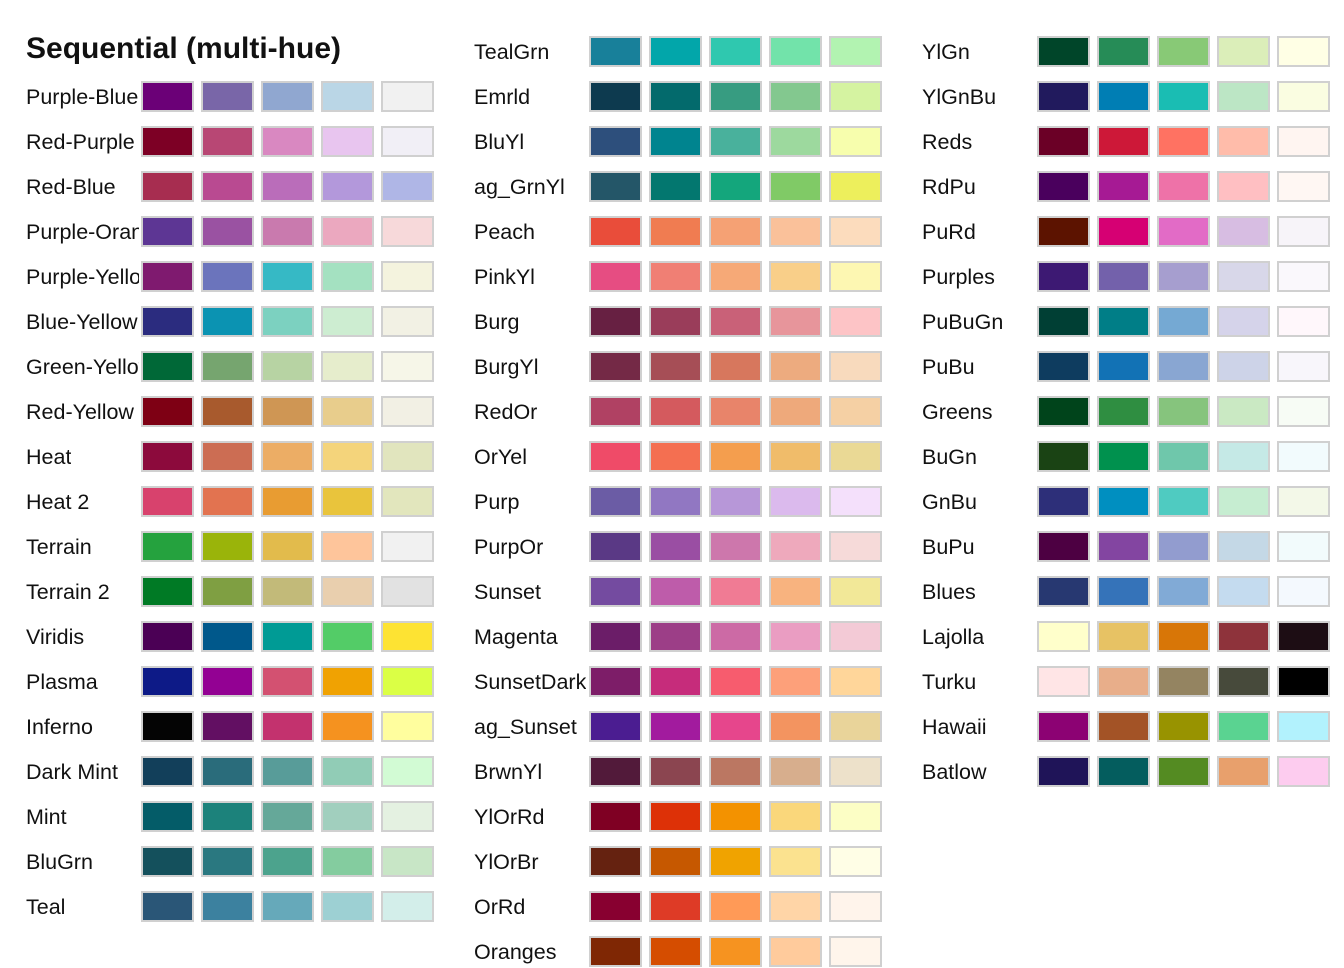 Image resolution: width=1344 pixels, height=968 pixels. Describe the element at coordinates (530, 682) in the screenshot. I see `palette-name: SunsetDark` at that location.